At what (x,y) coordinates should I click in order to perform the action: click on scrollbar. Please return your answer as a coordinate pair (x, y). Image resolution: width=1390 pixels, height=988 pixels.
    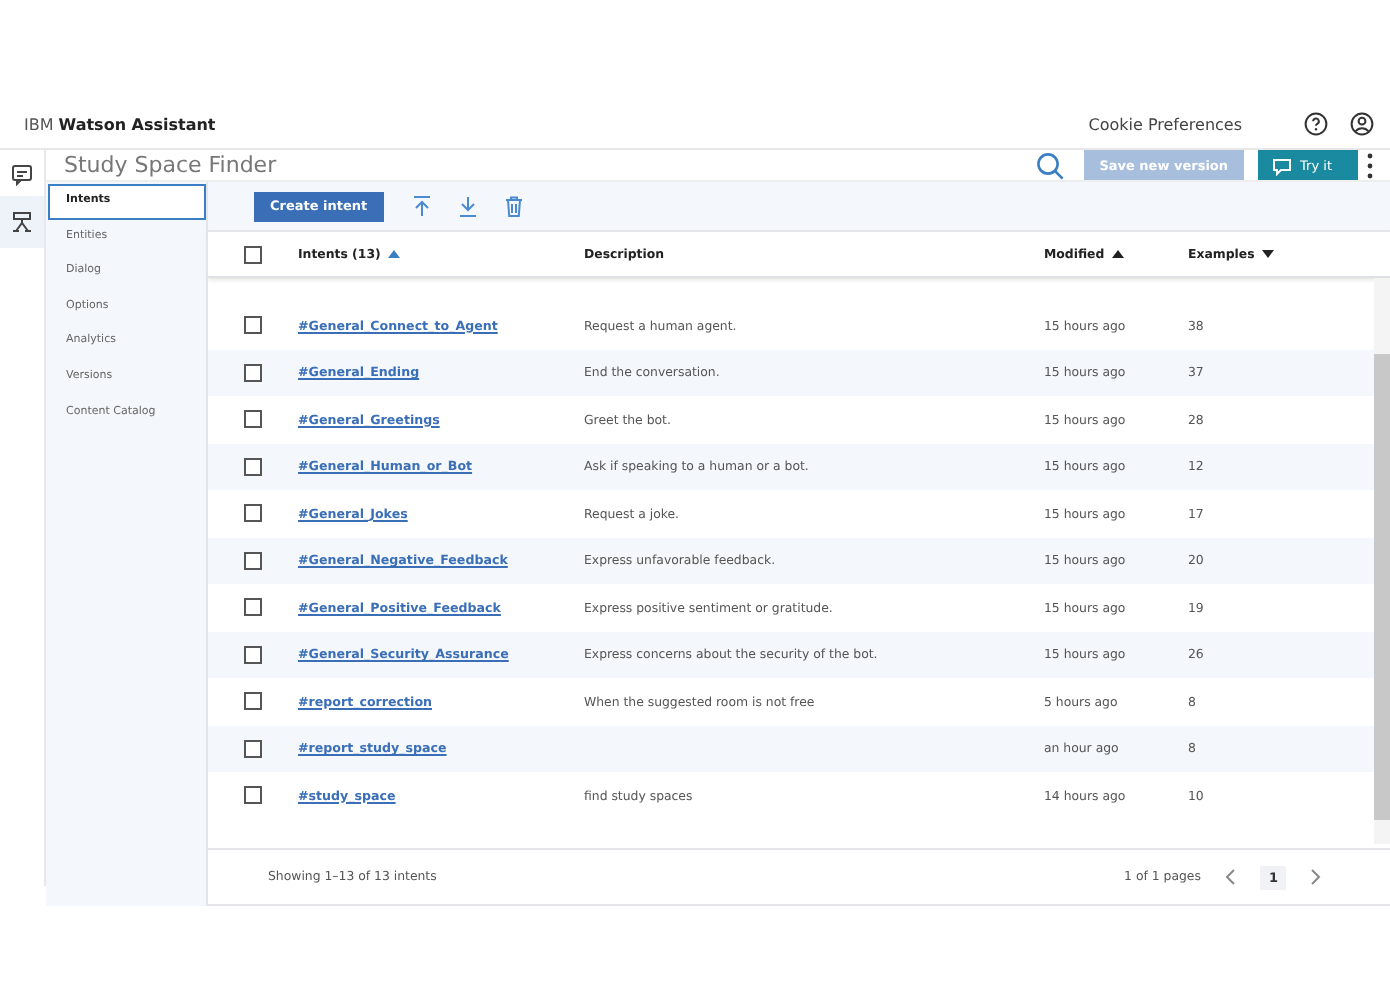
    Looking at the image, I should click on (1382, 561).